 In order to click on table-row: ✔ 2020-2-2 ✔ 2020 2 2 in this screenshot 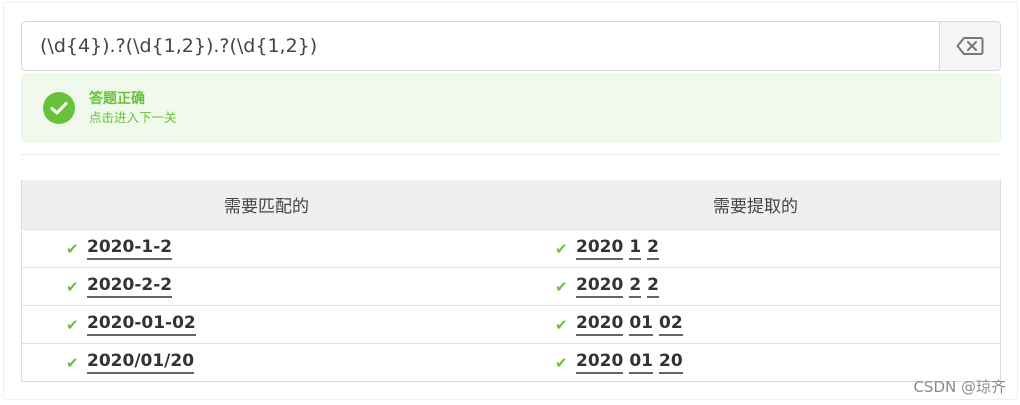, I will do `click(511, 286)`.